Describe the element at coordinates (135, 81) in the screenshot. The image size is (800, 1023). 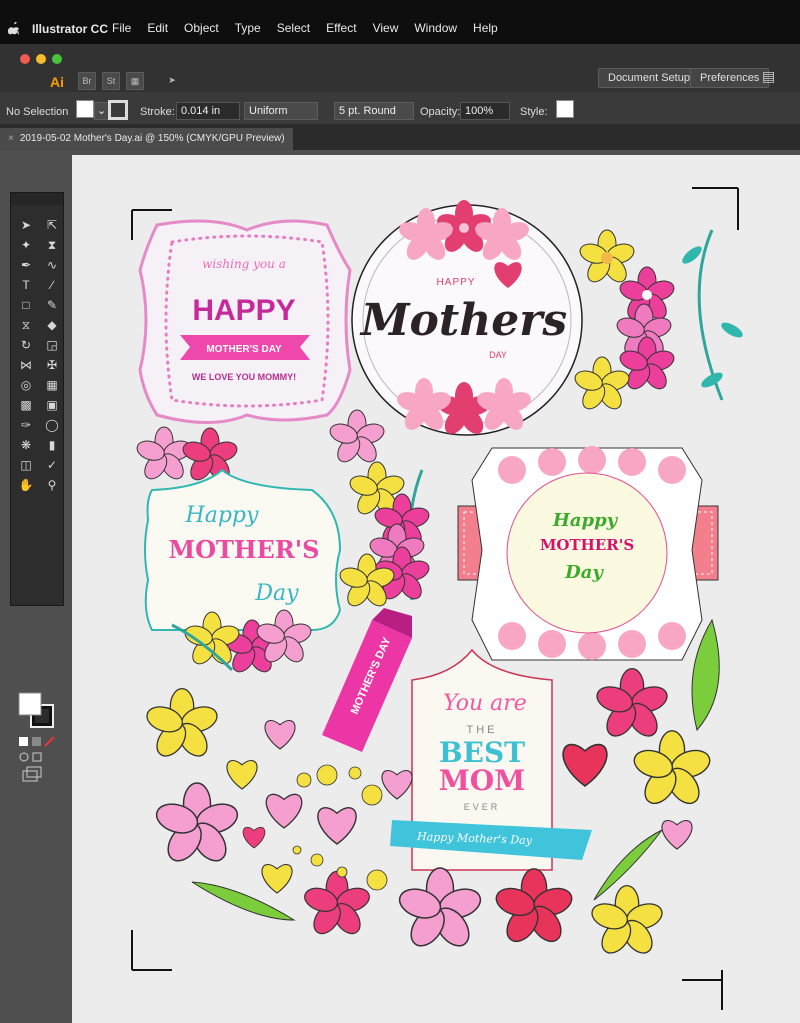
I see `arrange-documents-icon: ▦` at that location.